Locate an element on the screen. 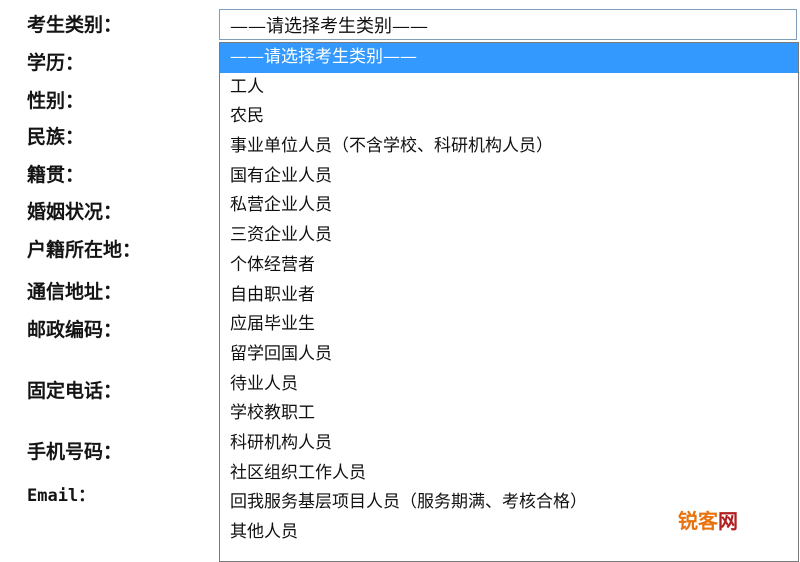 The image size is (800, 562). site-watermark-logo: 锐客网 is located at coordinates (708, 521).